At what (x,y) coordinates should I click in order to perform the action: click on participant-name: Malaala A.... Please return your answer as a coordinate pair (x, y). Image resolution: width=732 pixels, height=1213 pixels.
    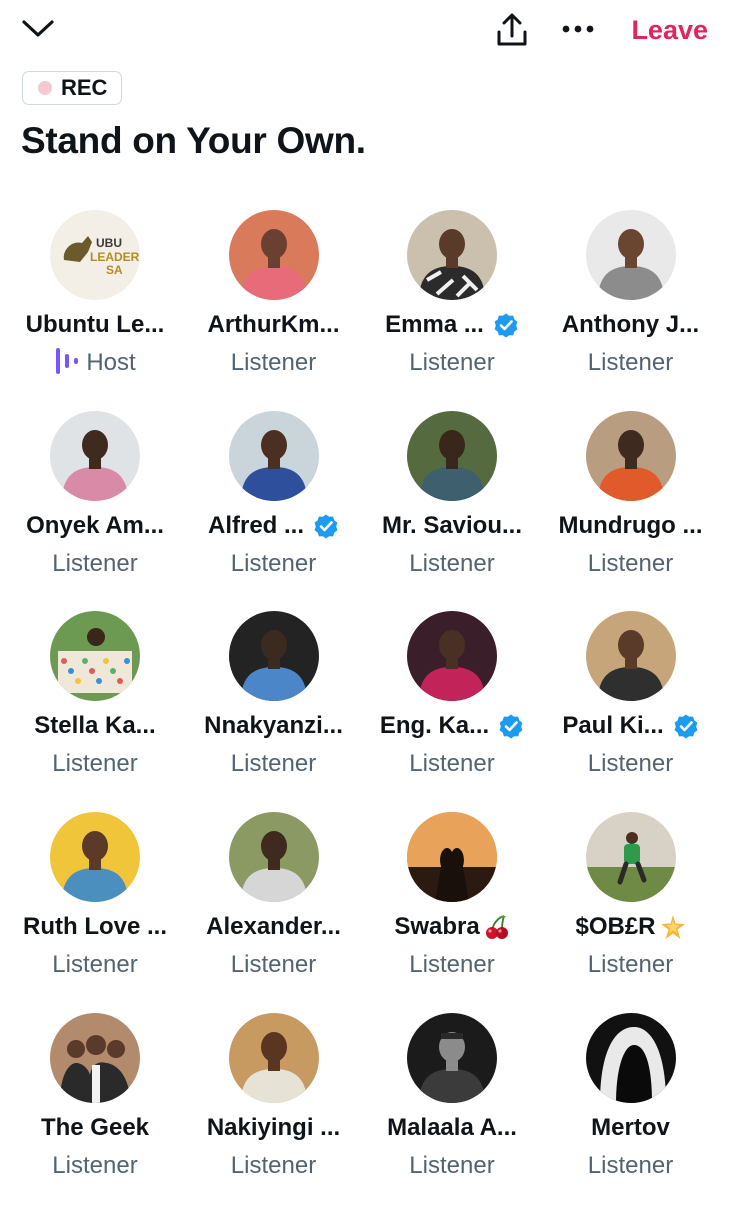
    Looking at the image, I should click on (452, 1127).